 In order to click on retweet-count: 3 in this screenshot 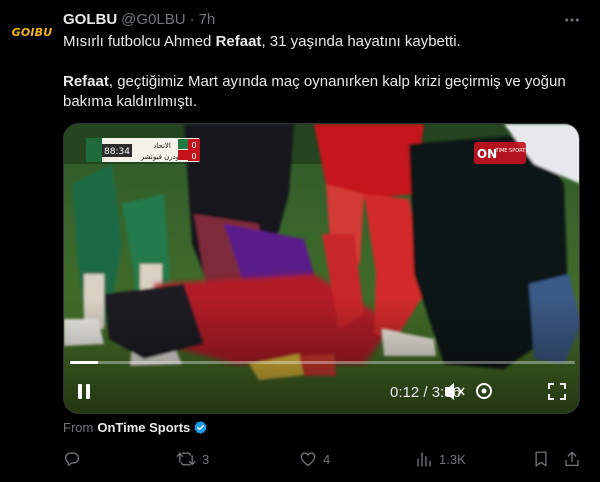, I will do `click(206, 459)`.